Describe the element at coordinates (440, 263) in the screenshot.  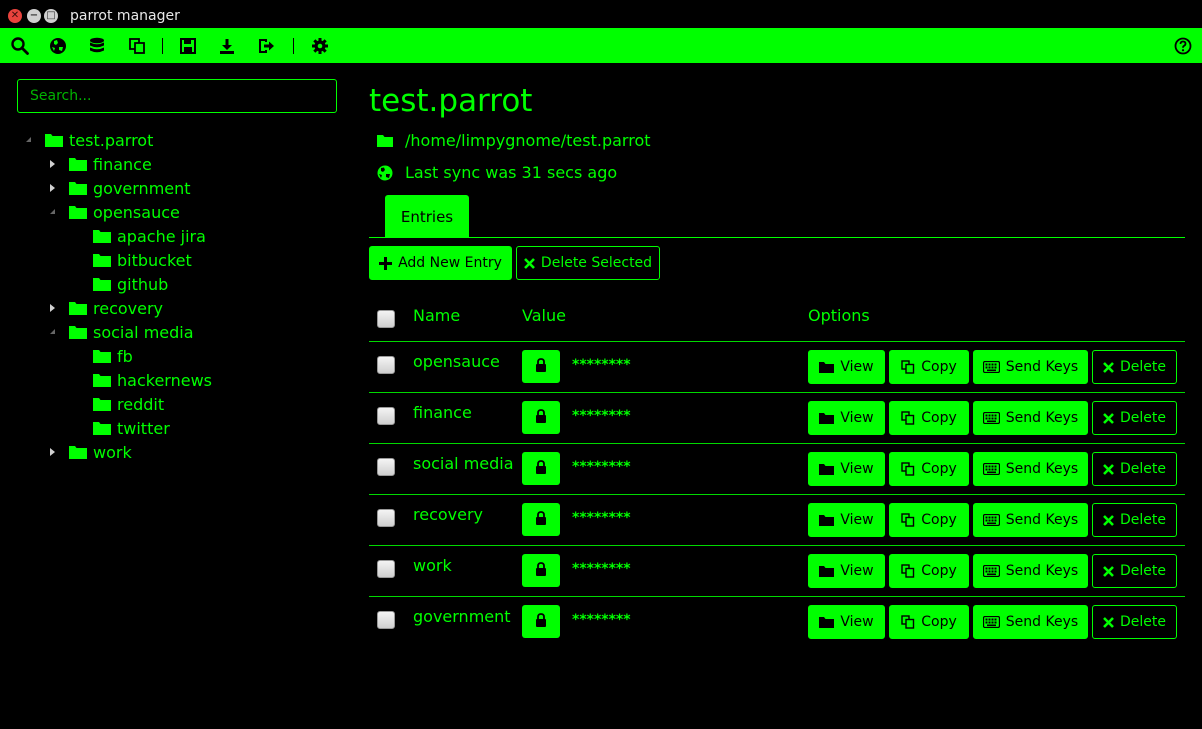
I see `add-entry-button: Add New Entry` at that location.